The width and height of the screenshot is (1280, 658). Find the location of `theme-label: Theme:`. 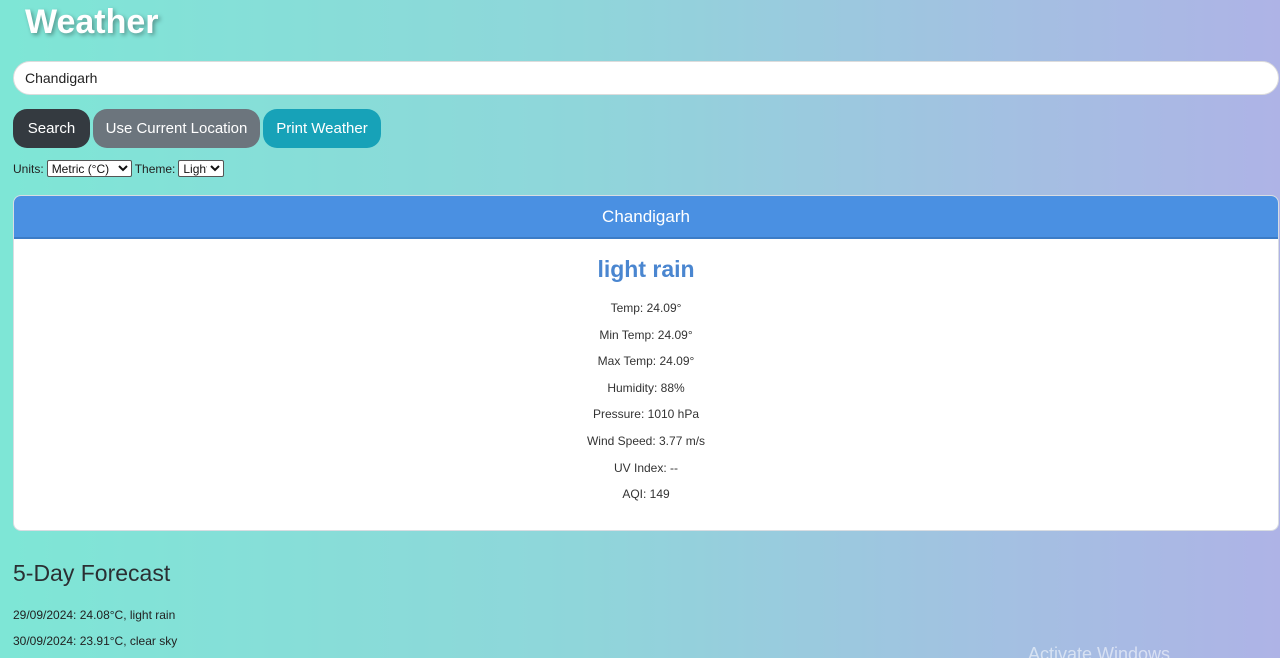

theme-label: Theme: is located at coordinates (155, 168).